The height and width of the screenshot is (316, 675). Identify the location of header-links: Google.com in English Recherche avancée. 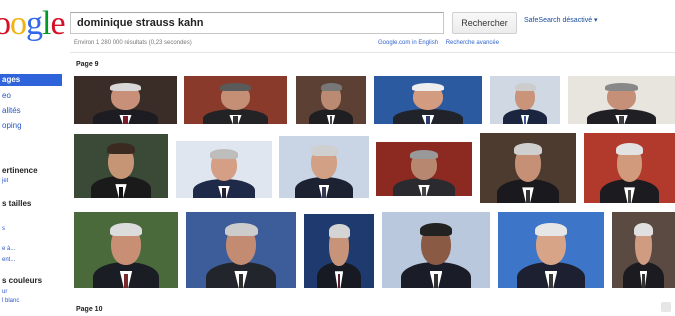
(441, 43).